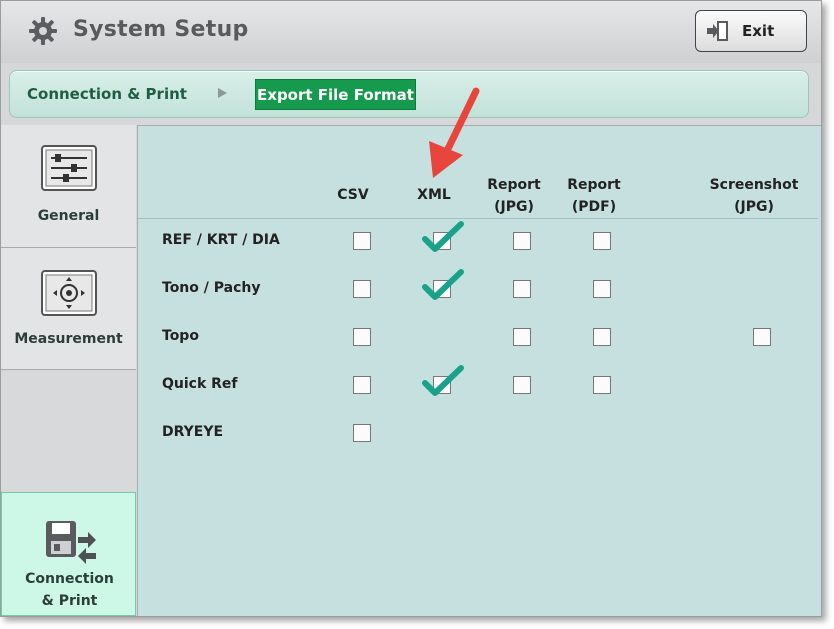 The image size is (834, 629). I want to click on sidebar-item-connection-print: Connection & Print, so click(68, 554).